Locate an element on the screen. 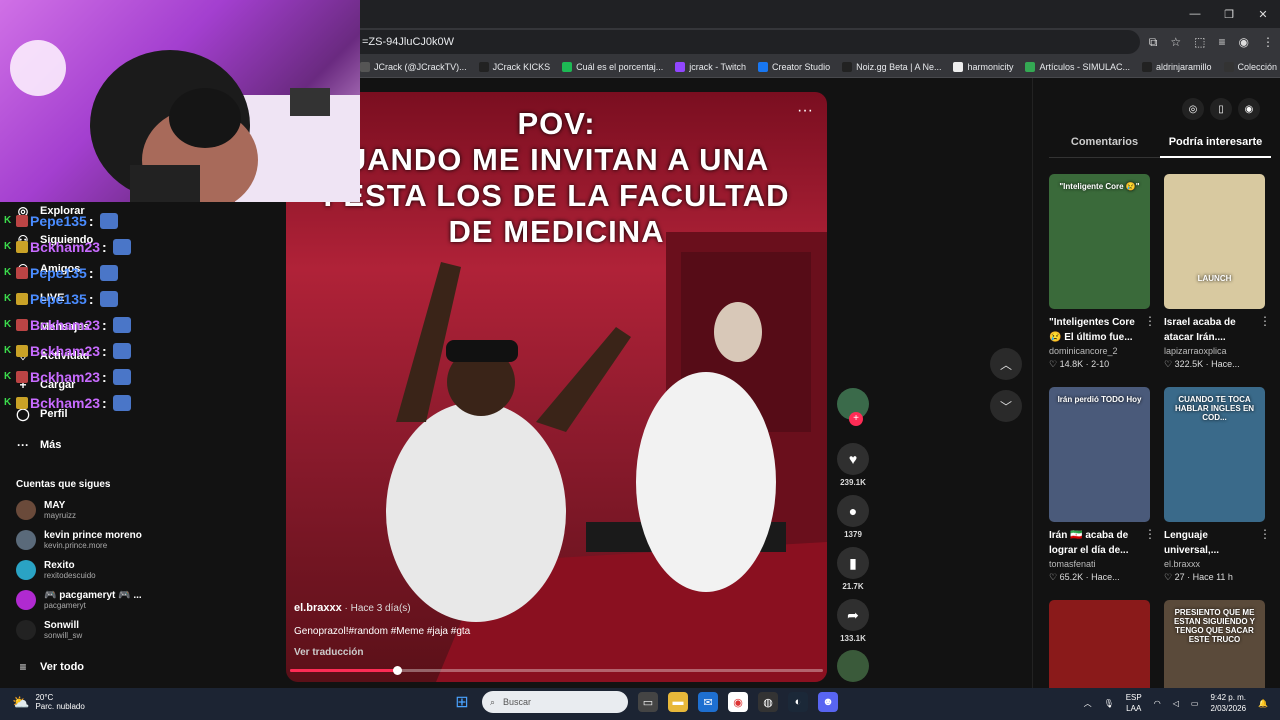  share-action: ➦ 133.1K is located at coordinates (853, 621).